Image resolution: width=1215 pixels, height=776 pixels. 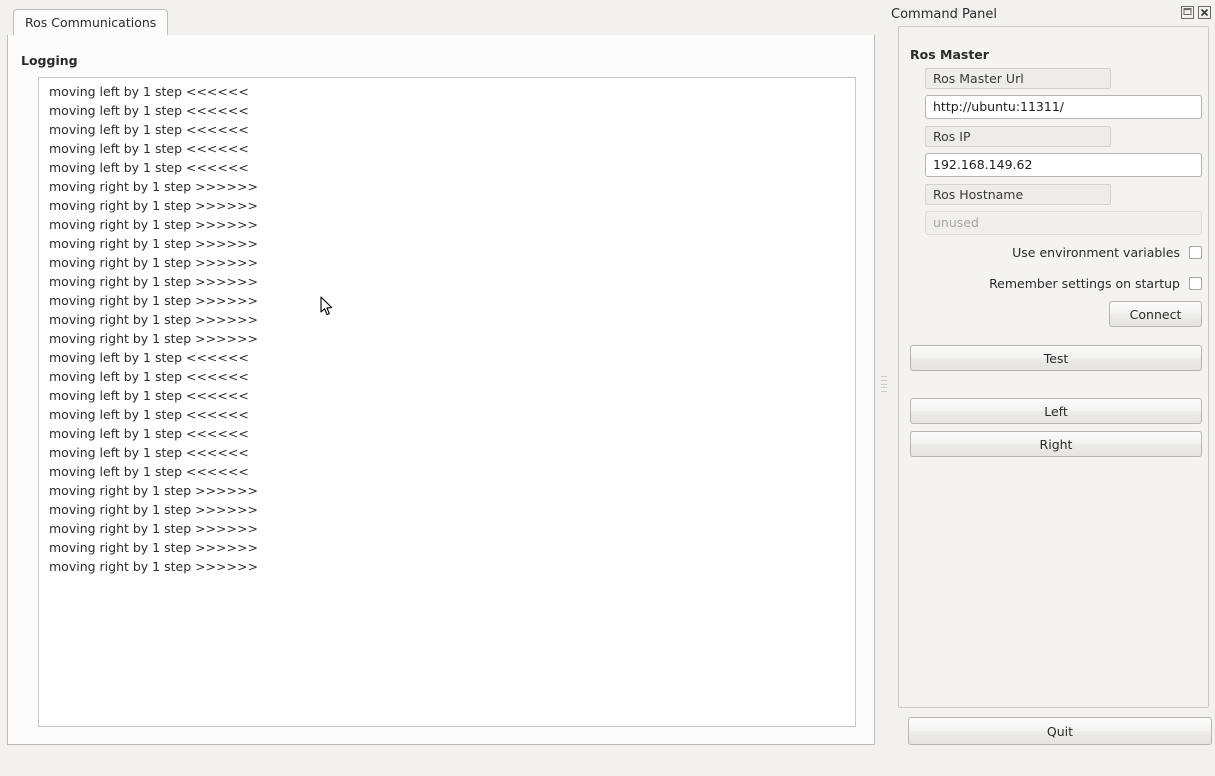 What do you see at coordinates (1018, 78) in the screenshot?
I see `ros-master-url-label: Ros Master Url` at bounding box center [1018, 78].